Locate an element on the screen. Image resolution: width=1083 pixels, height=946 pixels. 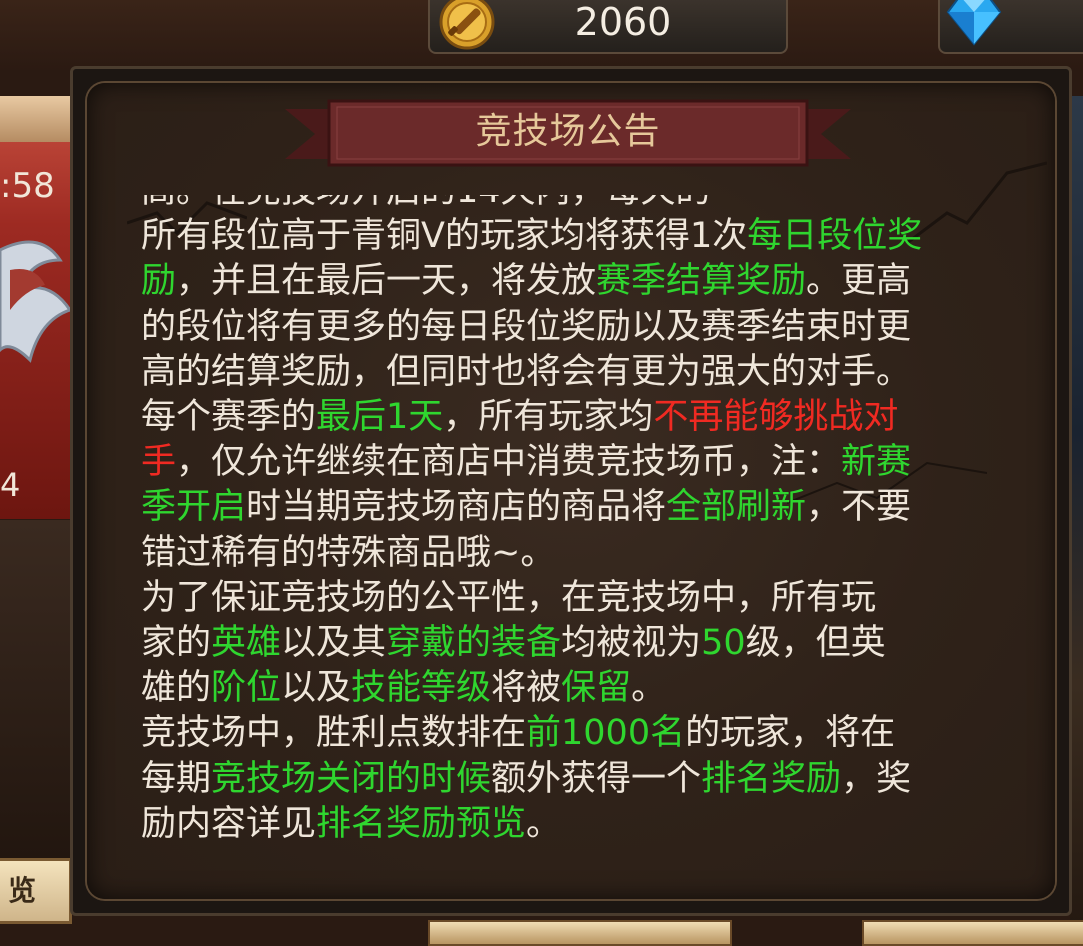
gold-currency-display: 2060 is located at coordinates (608, 27).